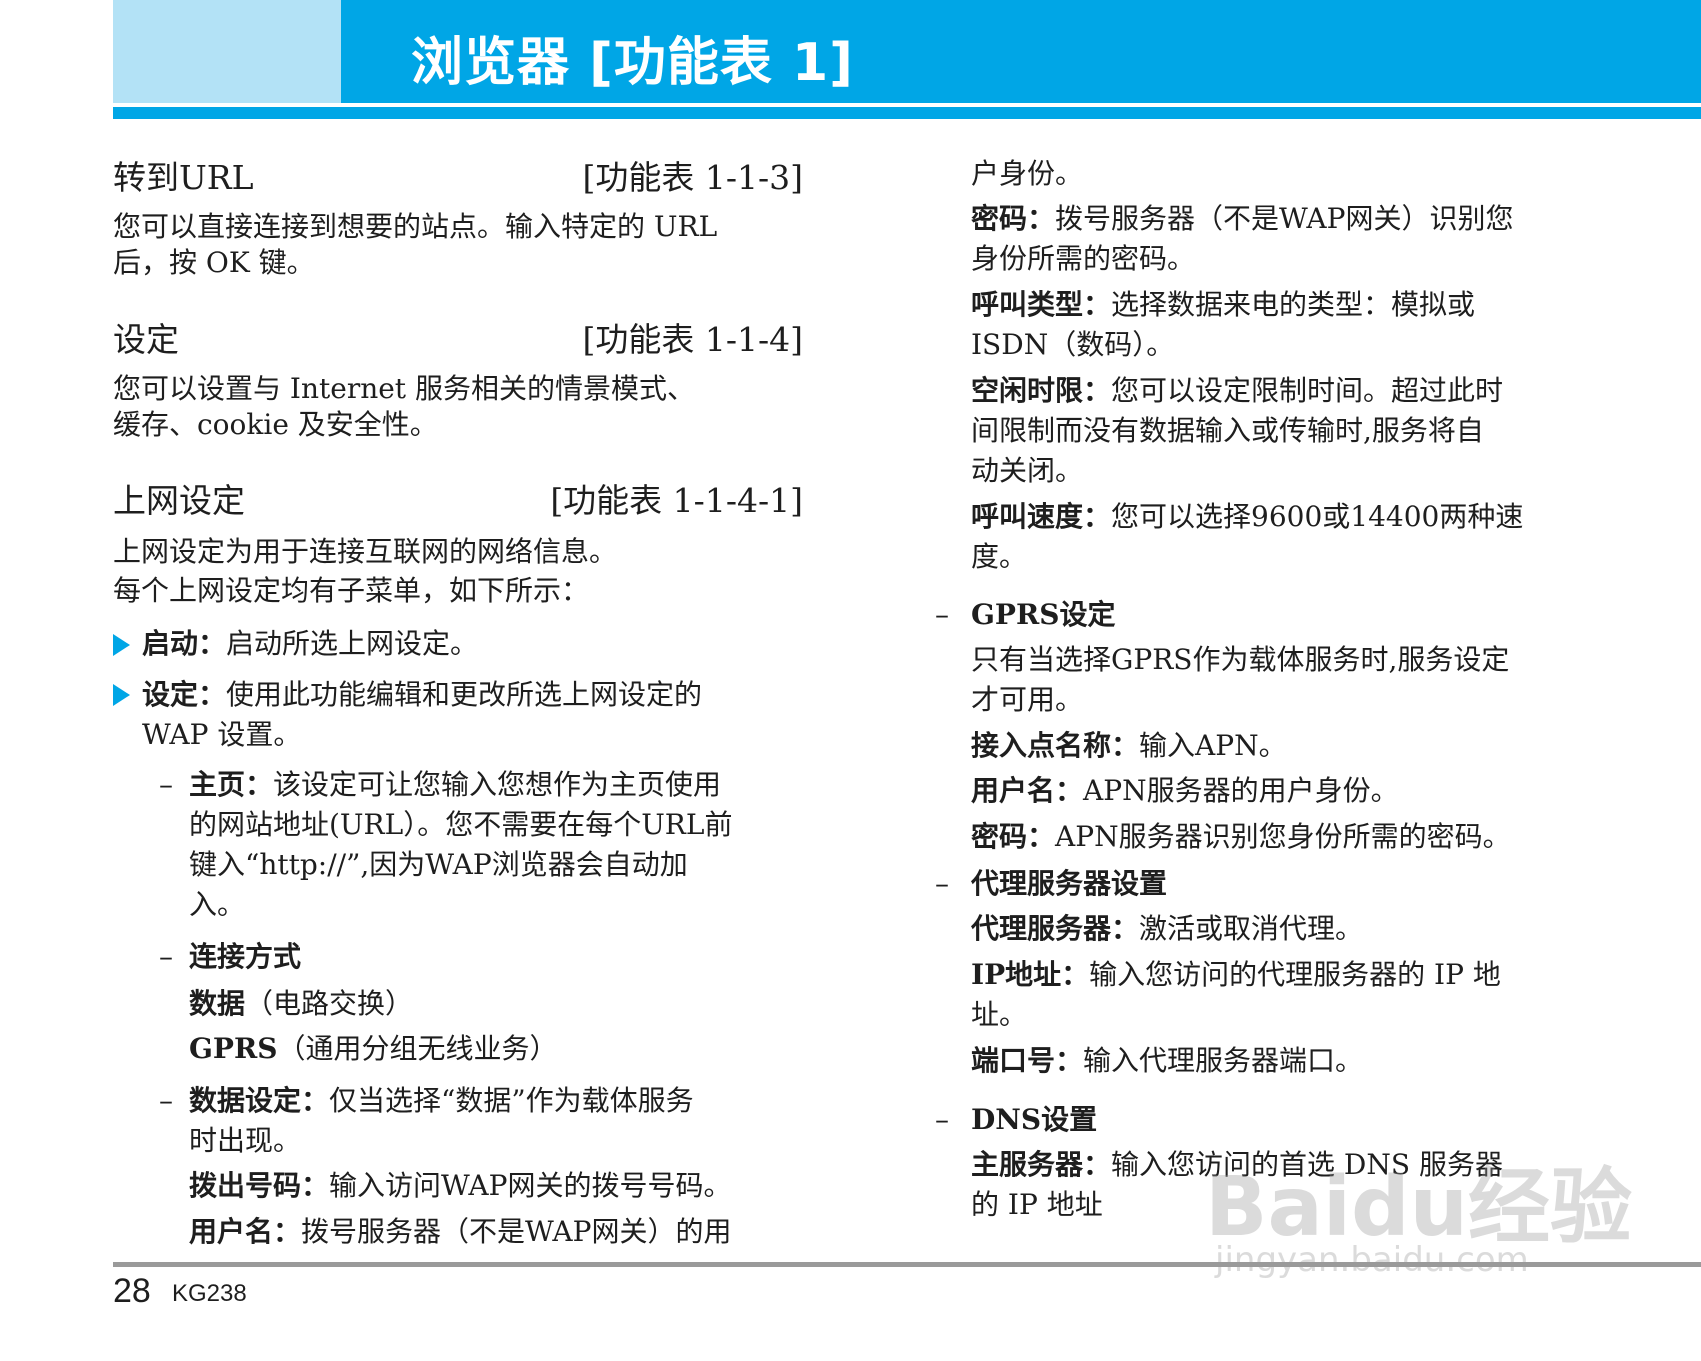 The height and width of the screenshot is (1361, 1701). Describe the element at coordinates (184, 694) in the screenshot. I see `bullet-label: 设定：` at that location.